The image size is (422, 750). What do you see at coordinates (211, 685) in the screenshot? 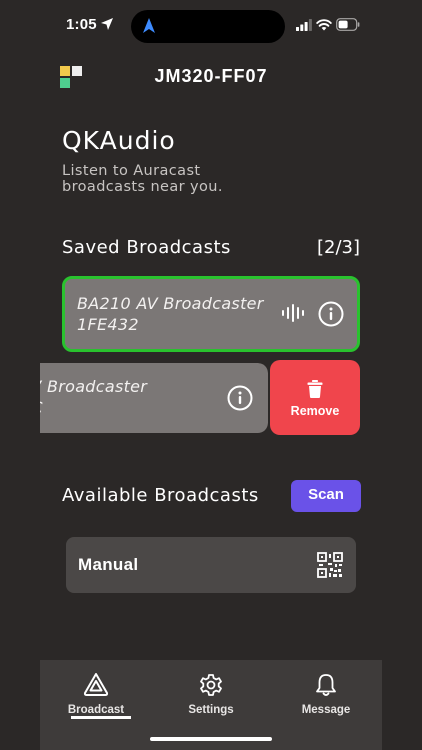
I see `gear-icon` at bounding box center [211, 685].